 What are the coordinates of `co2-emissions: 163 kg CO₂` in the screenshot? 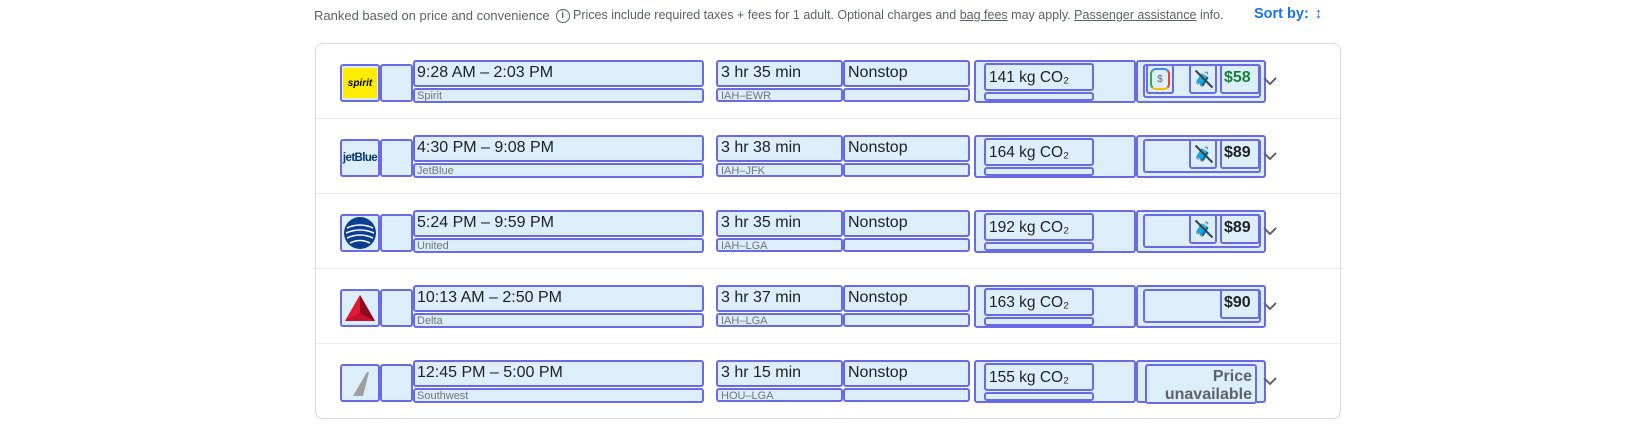 It's located at (1039, 302).